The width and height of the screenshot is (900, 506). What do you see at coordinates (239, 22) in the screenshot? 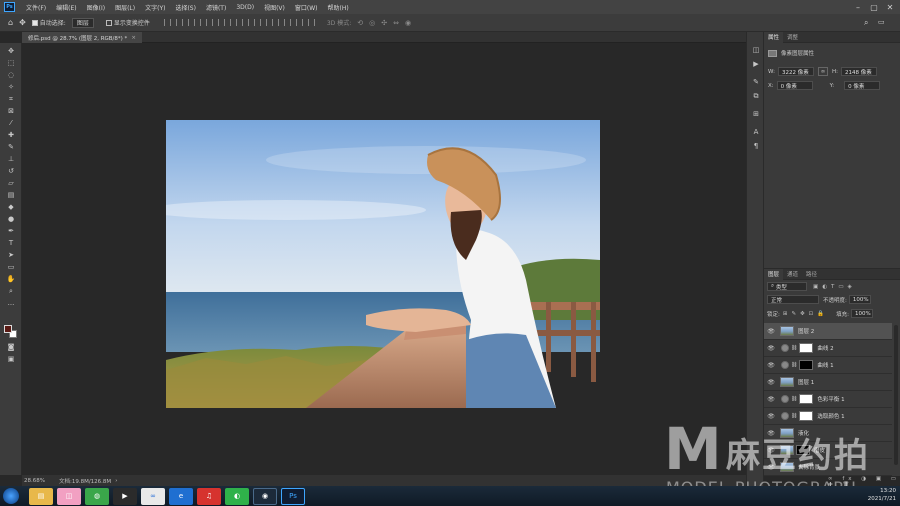
I see `distribute-left-icon` at bounding box center [239, 22].